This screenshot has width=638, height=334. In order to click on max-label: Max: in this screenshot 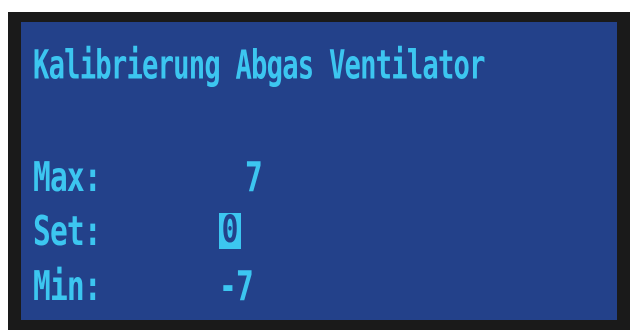, I will do `click(67, 178)`.